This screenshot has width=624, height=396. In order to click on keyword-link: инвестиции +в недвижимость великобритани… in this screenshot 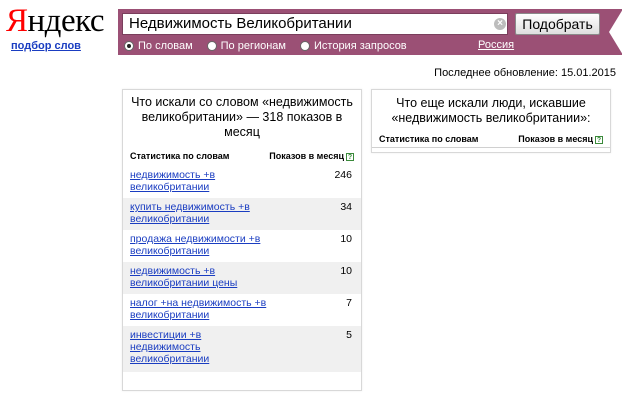, I will do `click(180, 348)`.